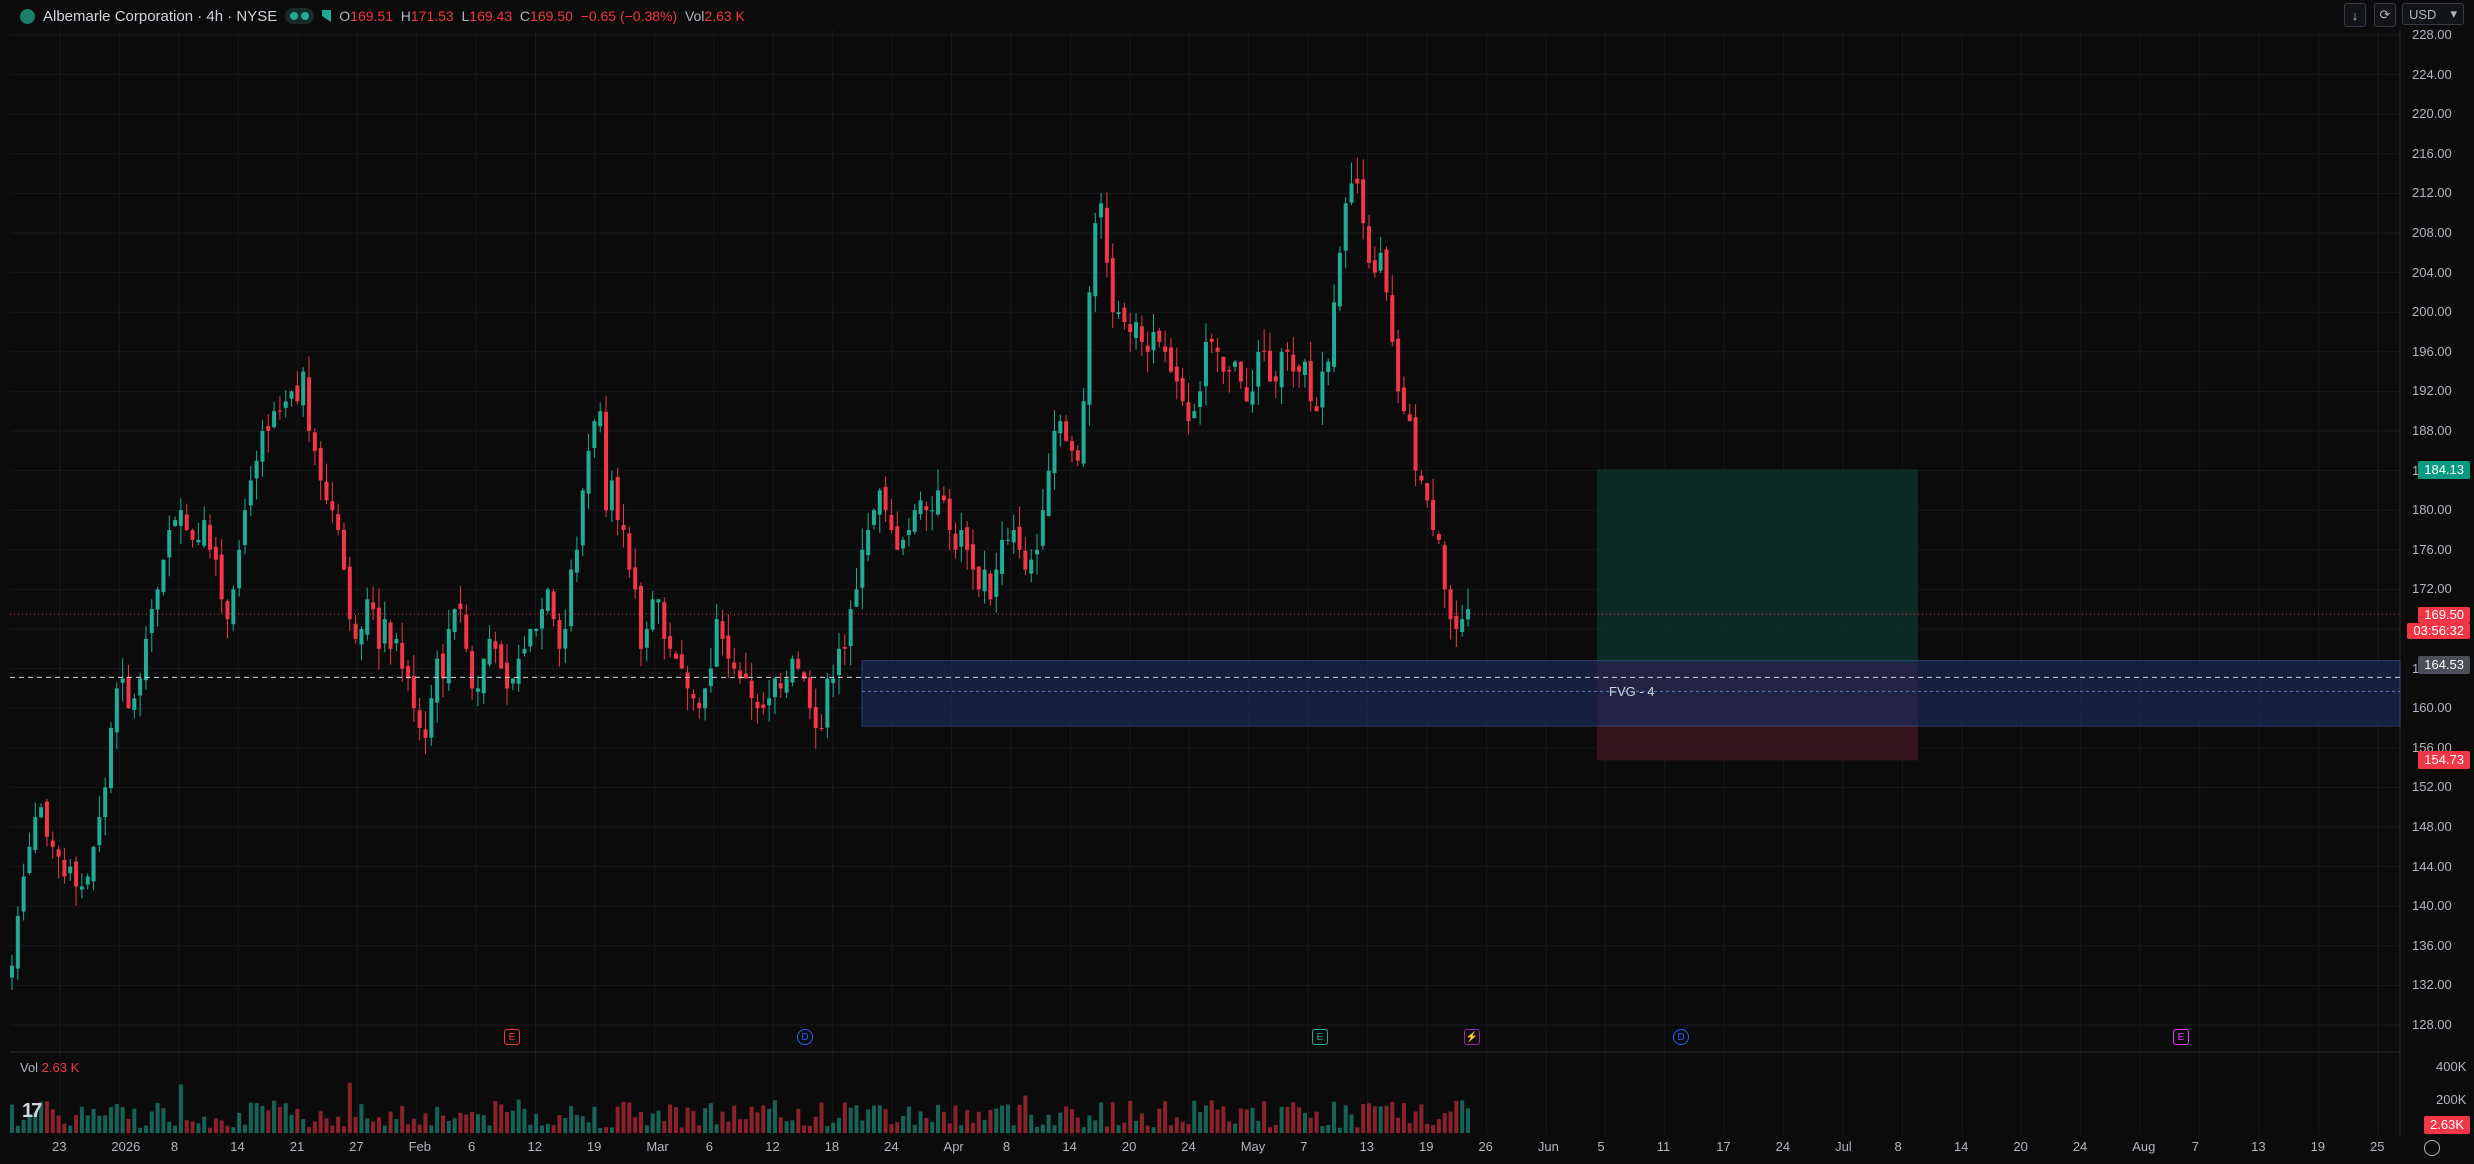  What do you see at coordinates (1632, 691) in the screenshot?
I see `fvg-label: FVG - 4` at bounding box center [1632, 691].